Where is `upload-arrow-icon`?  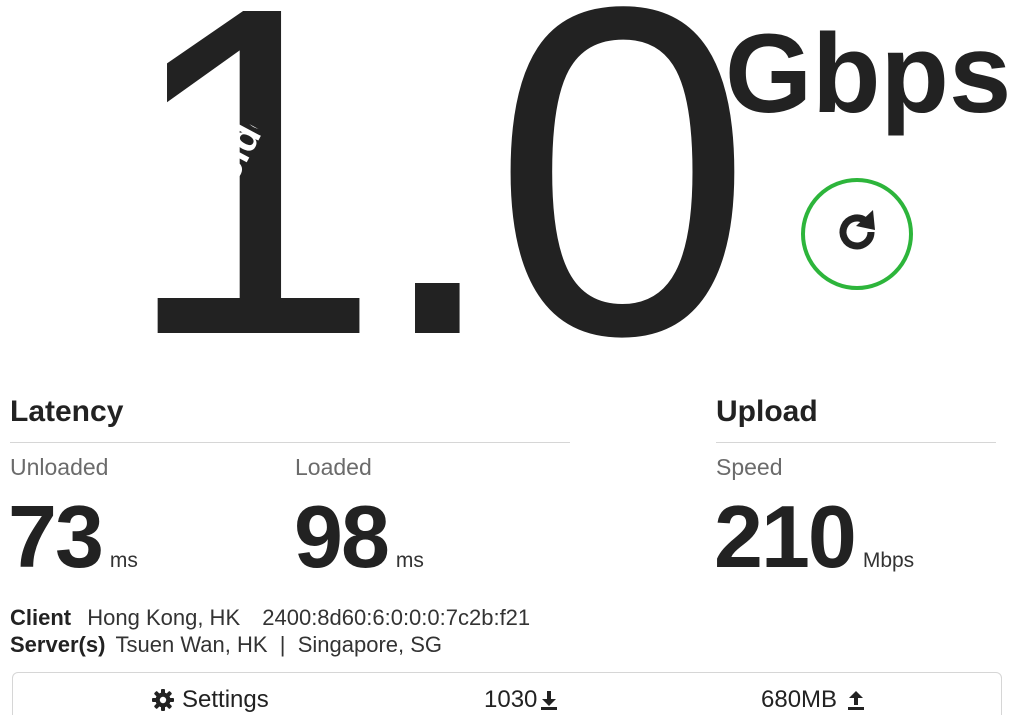
upload-arrow-icon is located at coordinates (856, 700).